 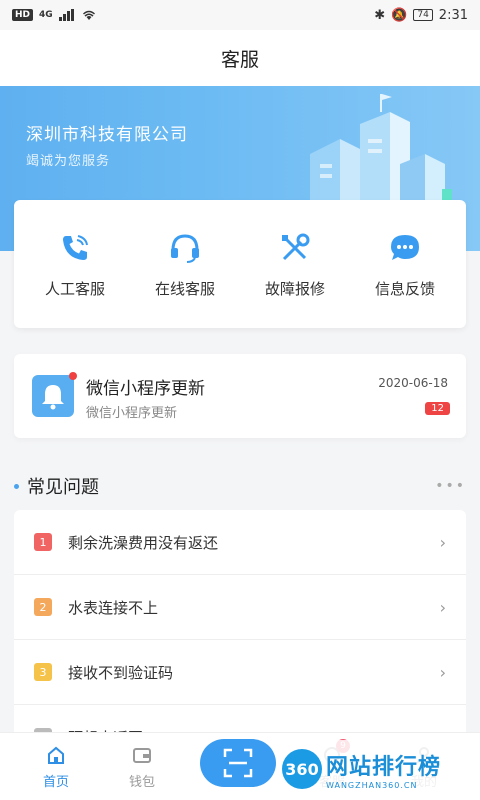 What do you see at coordinates (43, 542) in the screenshot?
I see `faq-number: 1` at bounding box center [43, 542].